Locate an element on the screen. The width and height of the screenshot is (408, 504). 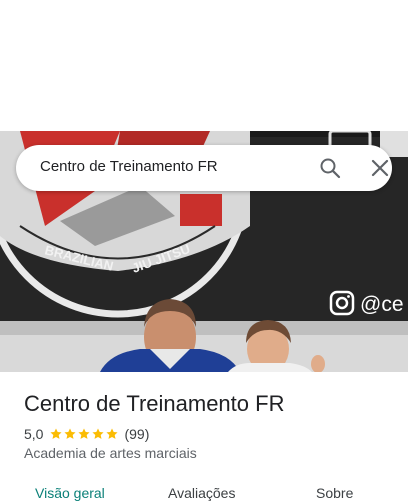
tab-overview: Visão geral is located at coordinates (70, 493).